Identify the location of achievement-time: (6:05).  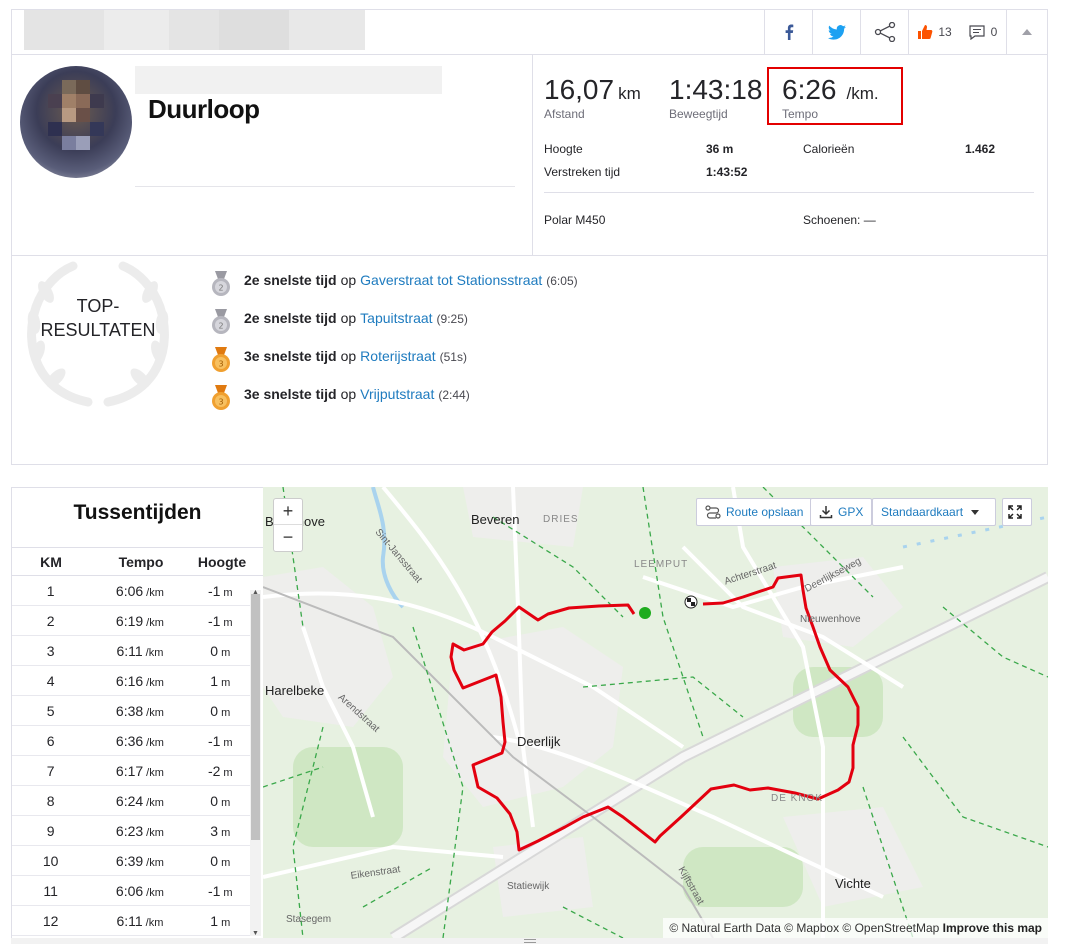
(562, 281).